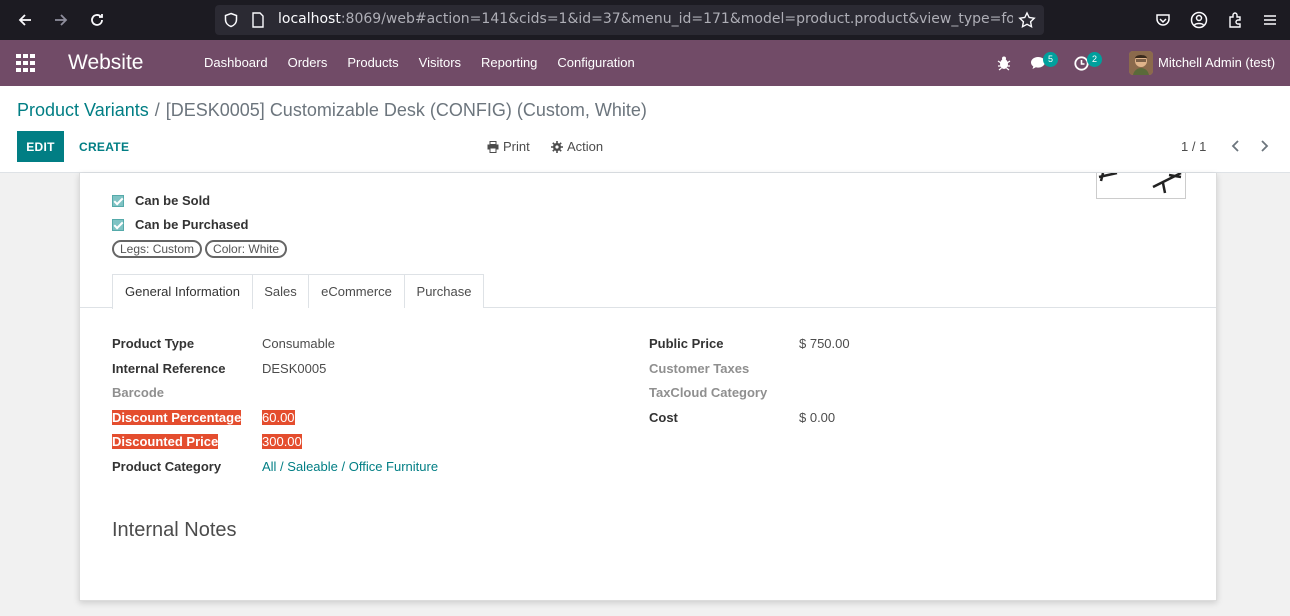 The width and height of the screenshot is (1290, 616). Describe the element at coordinates (509, 63) in the screenshot. I see `menu-reporting: Reporting` at that location.